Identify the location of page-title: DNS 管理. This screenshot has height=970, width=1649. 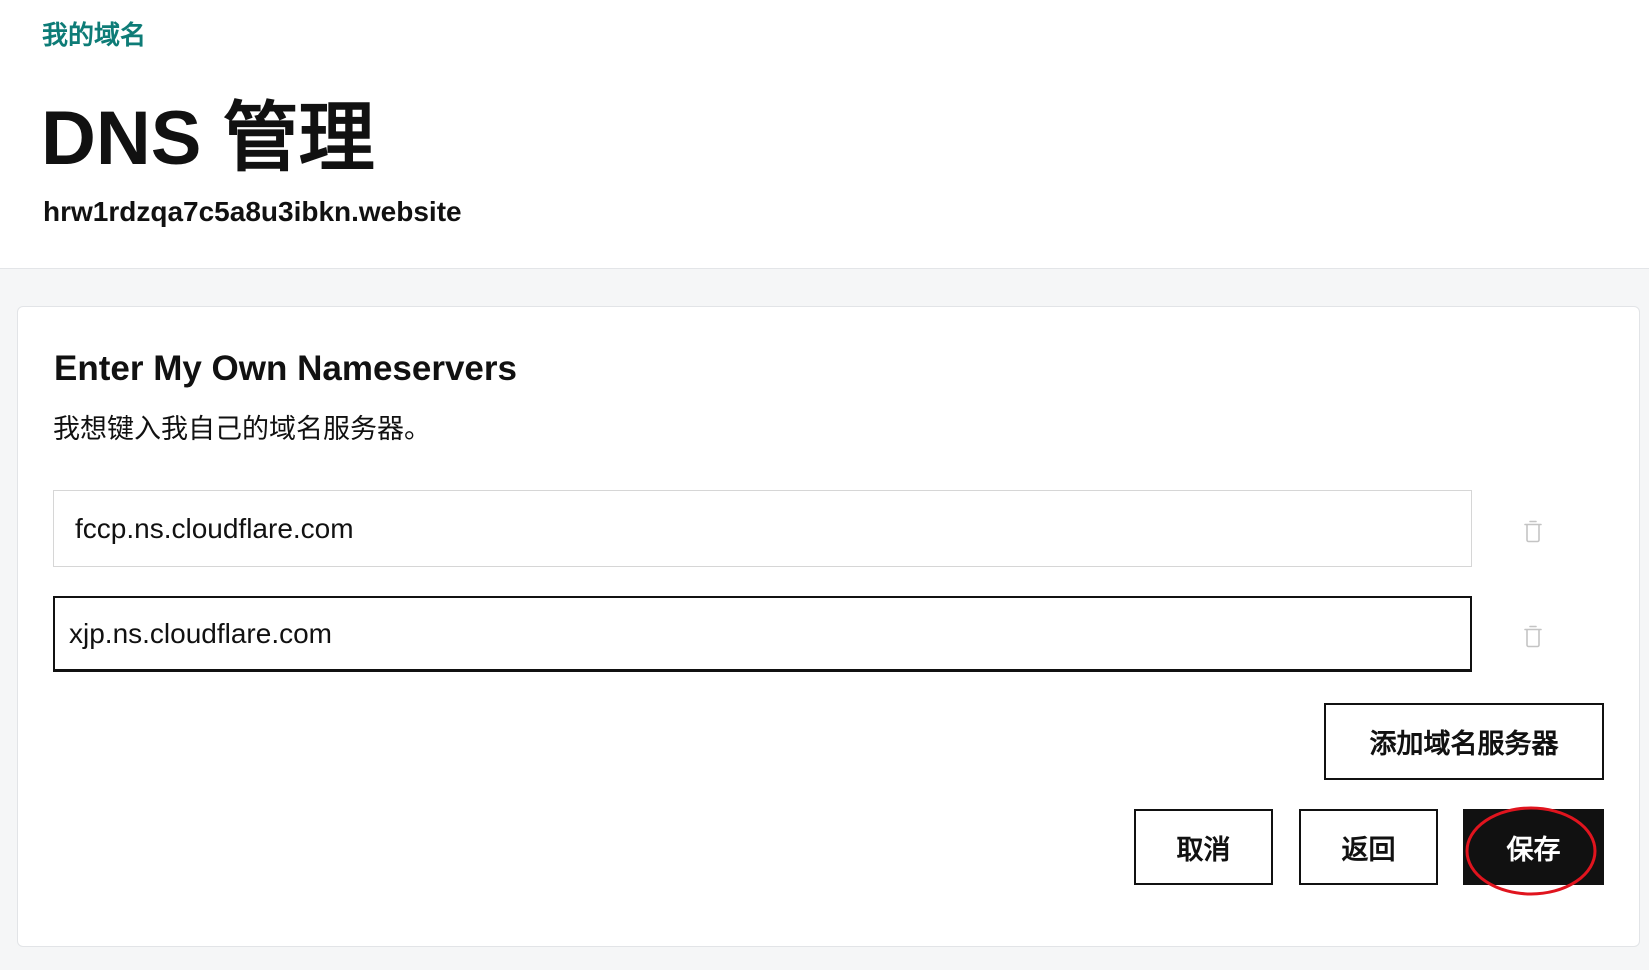
(208, 138).